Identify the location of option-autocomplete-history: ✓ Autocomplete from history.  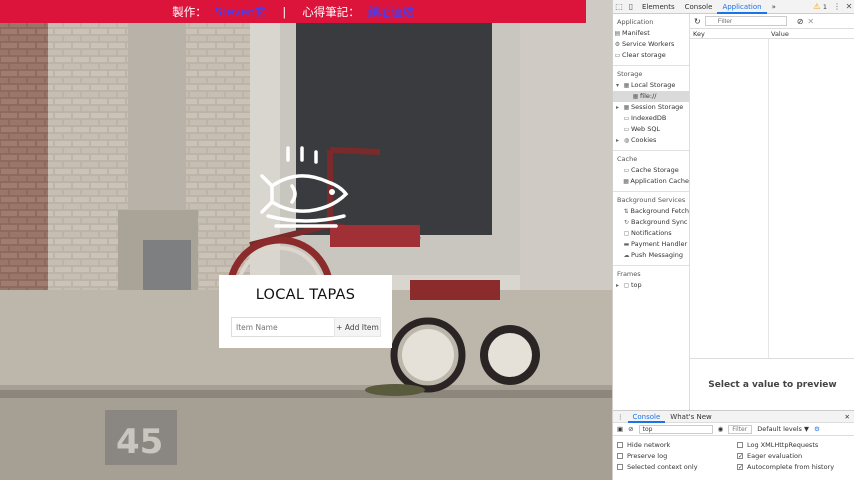
(795, 467).